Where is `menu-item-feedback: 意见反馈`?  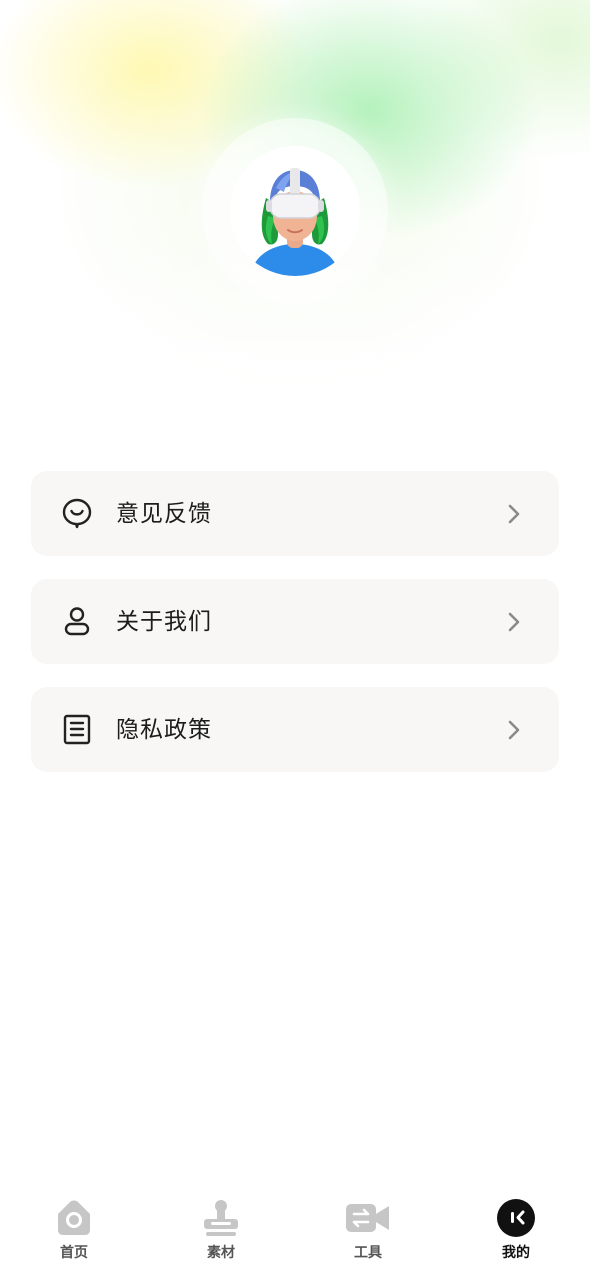
menu-item-feedback: 意见反馈 is located at coordinates (295, 513).